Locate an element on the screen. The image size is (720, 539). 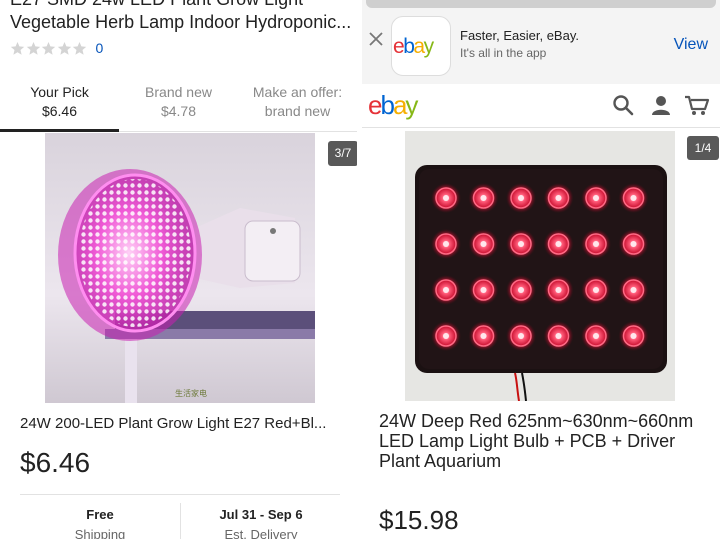
image-counter: 3/7 is located at coordinates (342, 153).